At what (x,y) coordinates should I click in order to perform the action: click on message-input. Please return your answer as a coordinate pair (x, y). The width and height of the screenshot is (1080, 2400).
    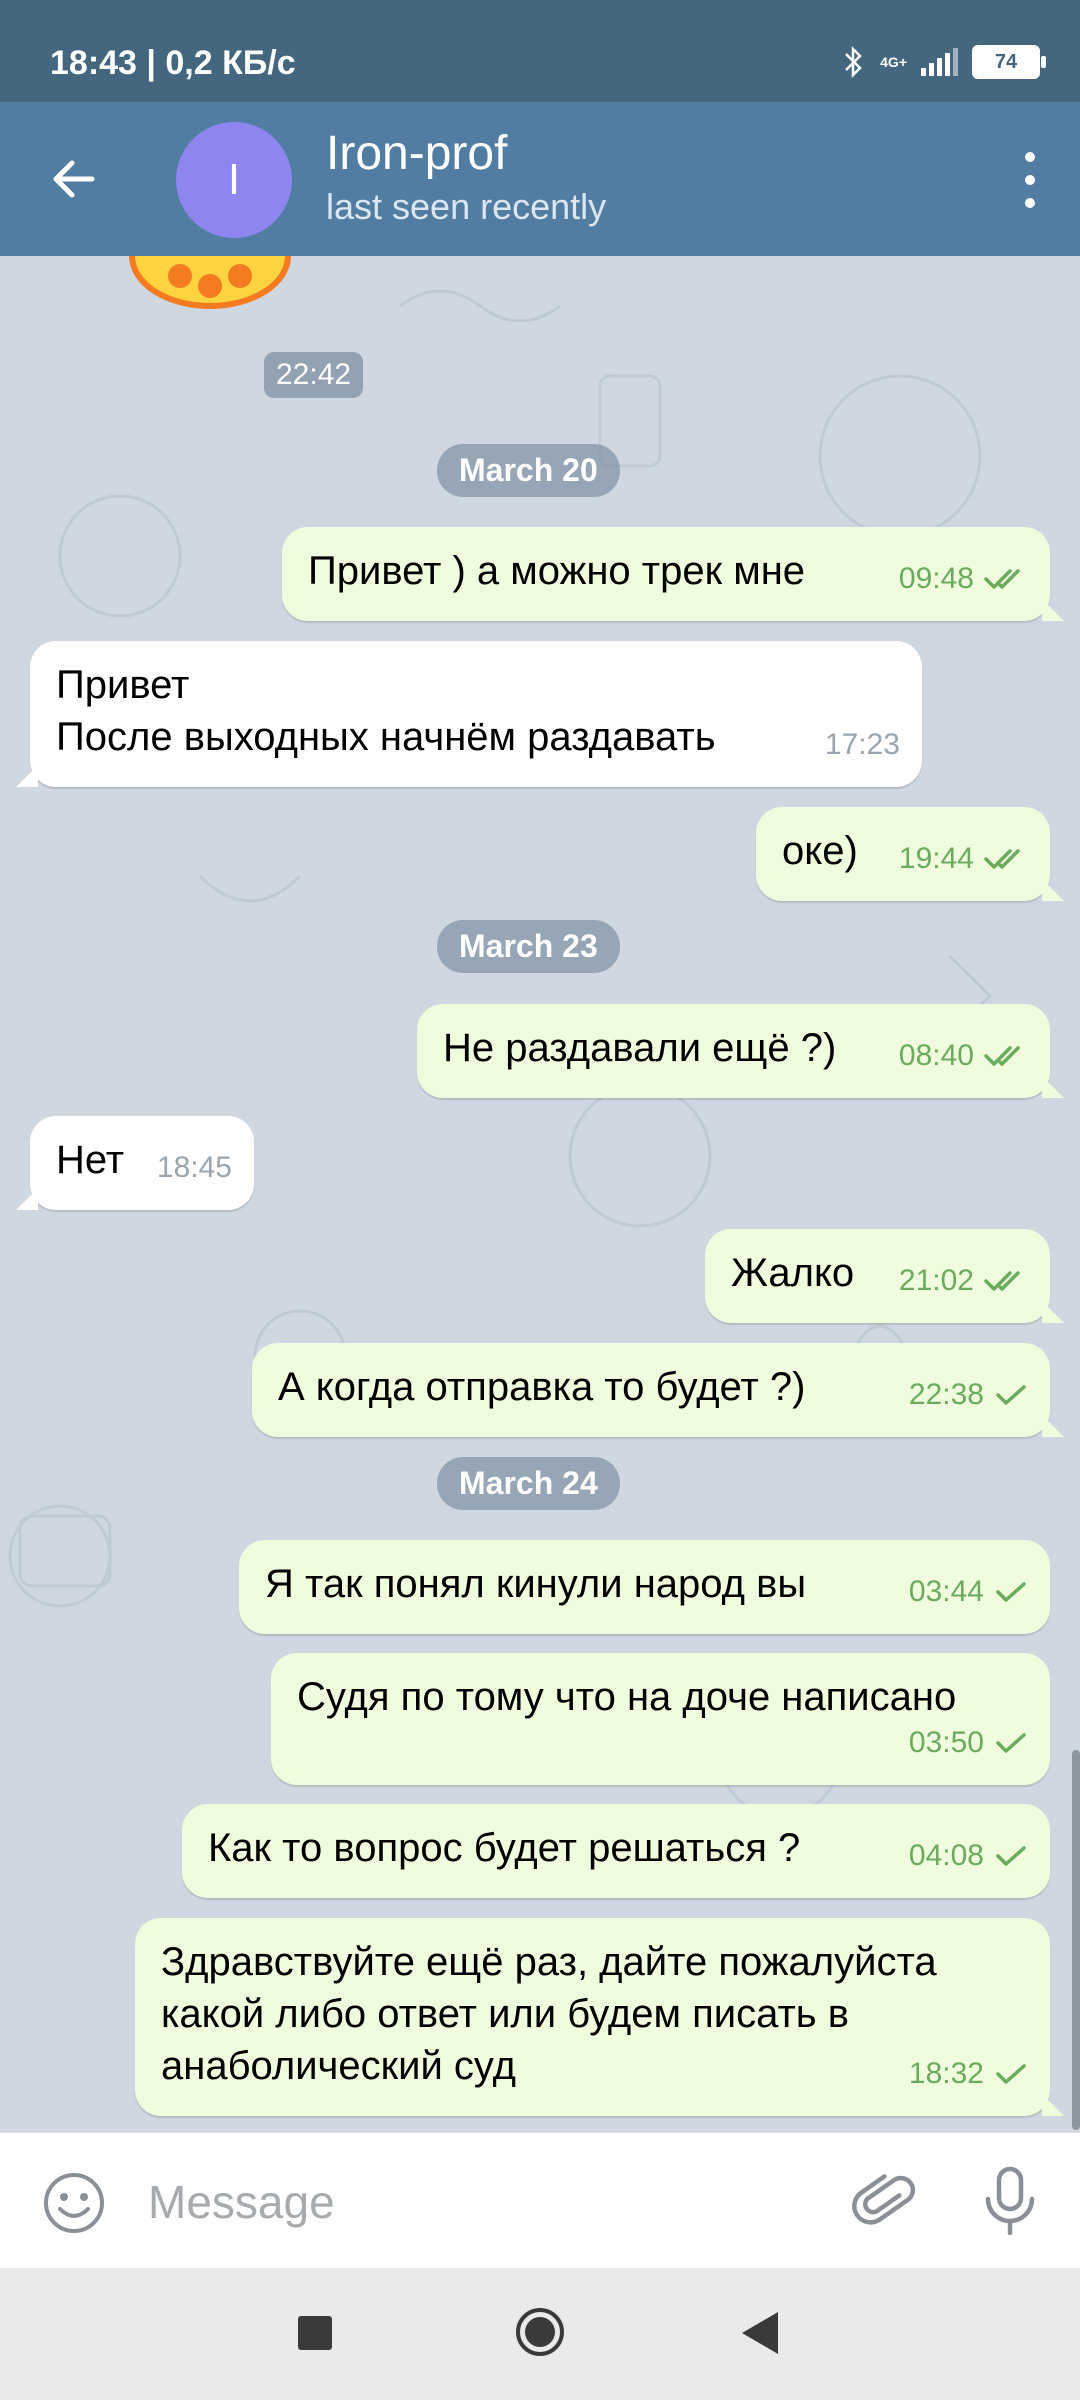
    Looking at the image, I should click on (448, 2202).